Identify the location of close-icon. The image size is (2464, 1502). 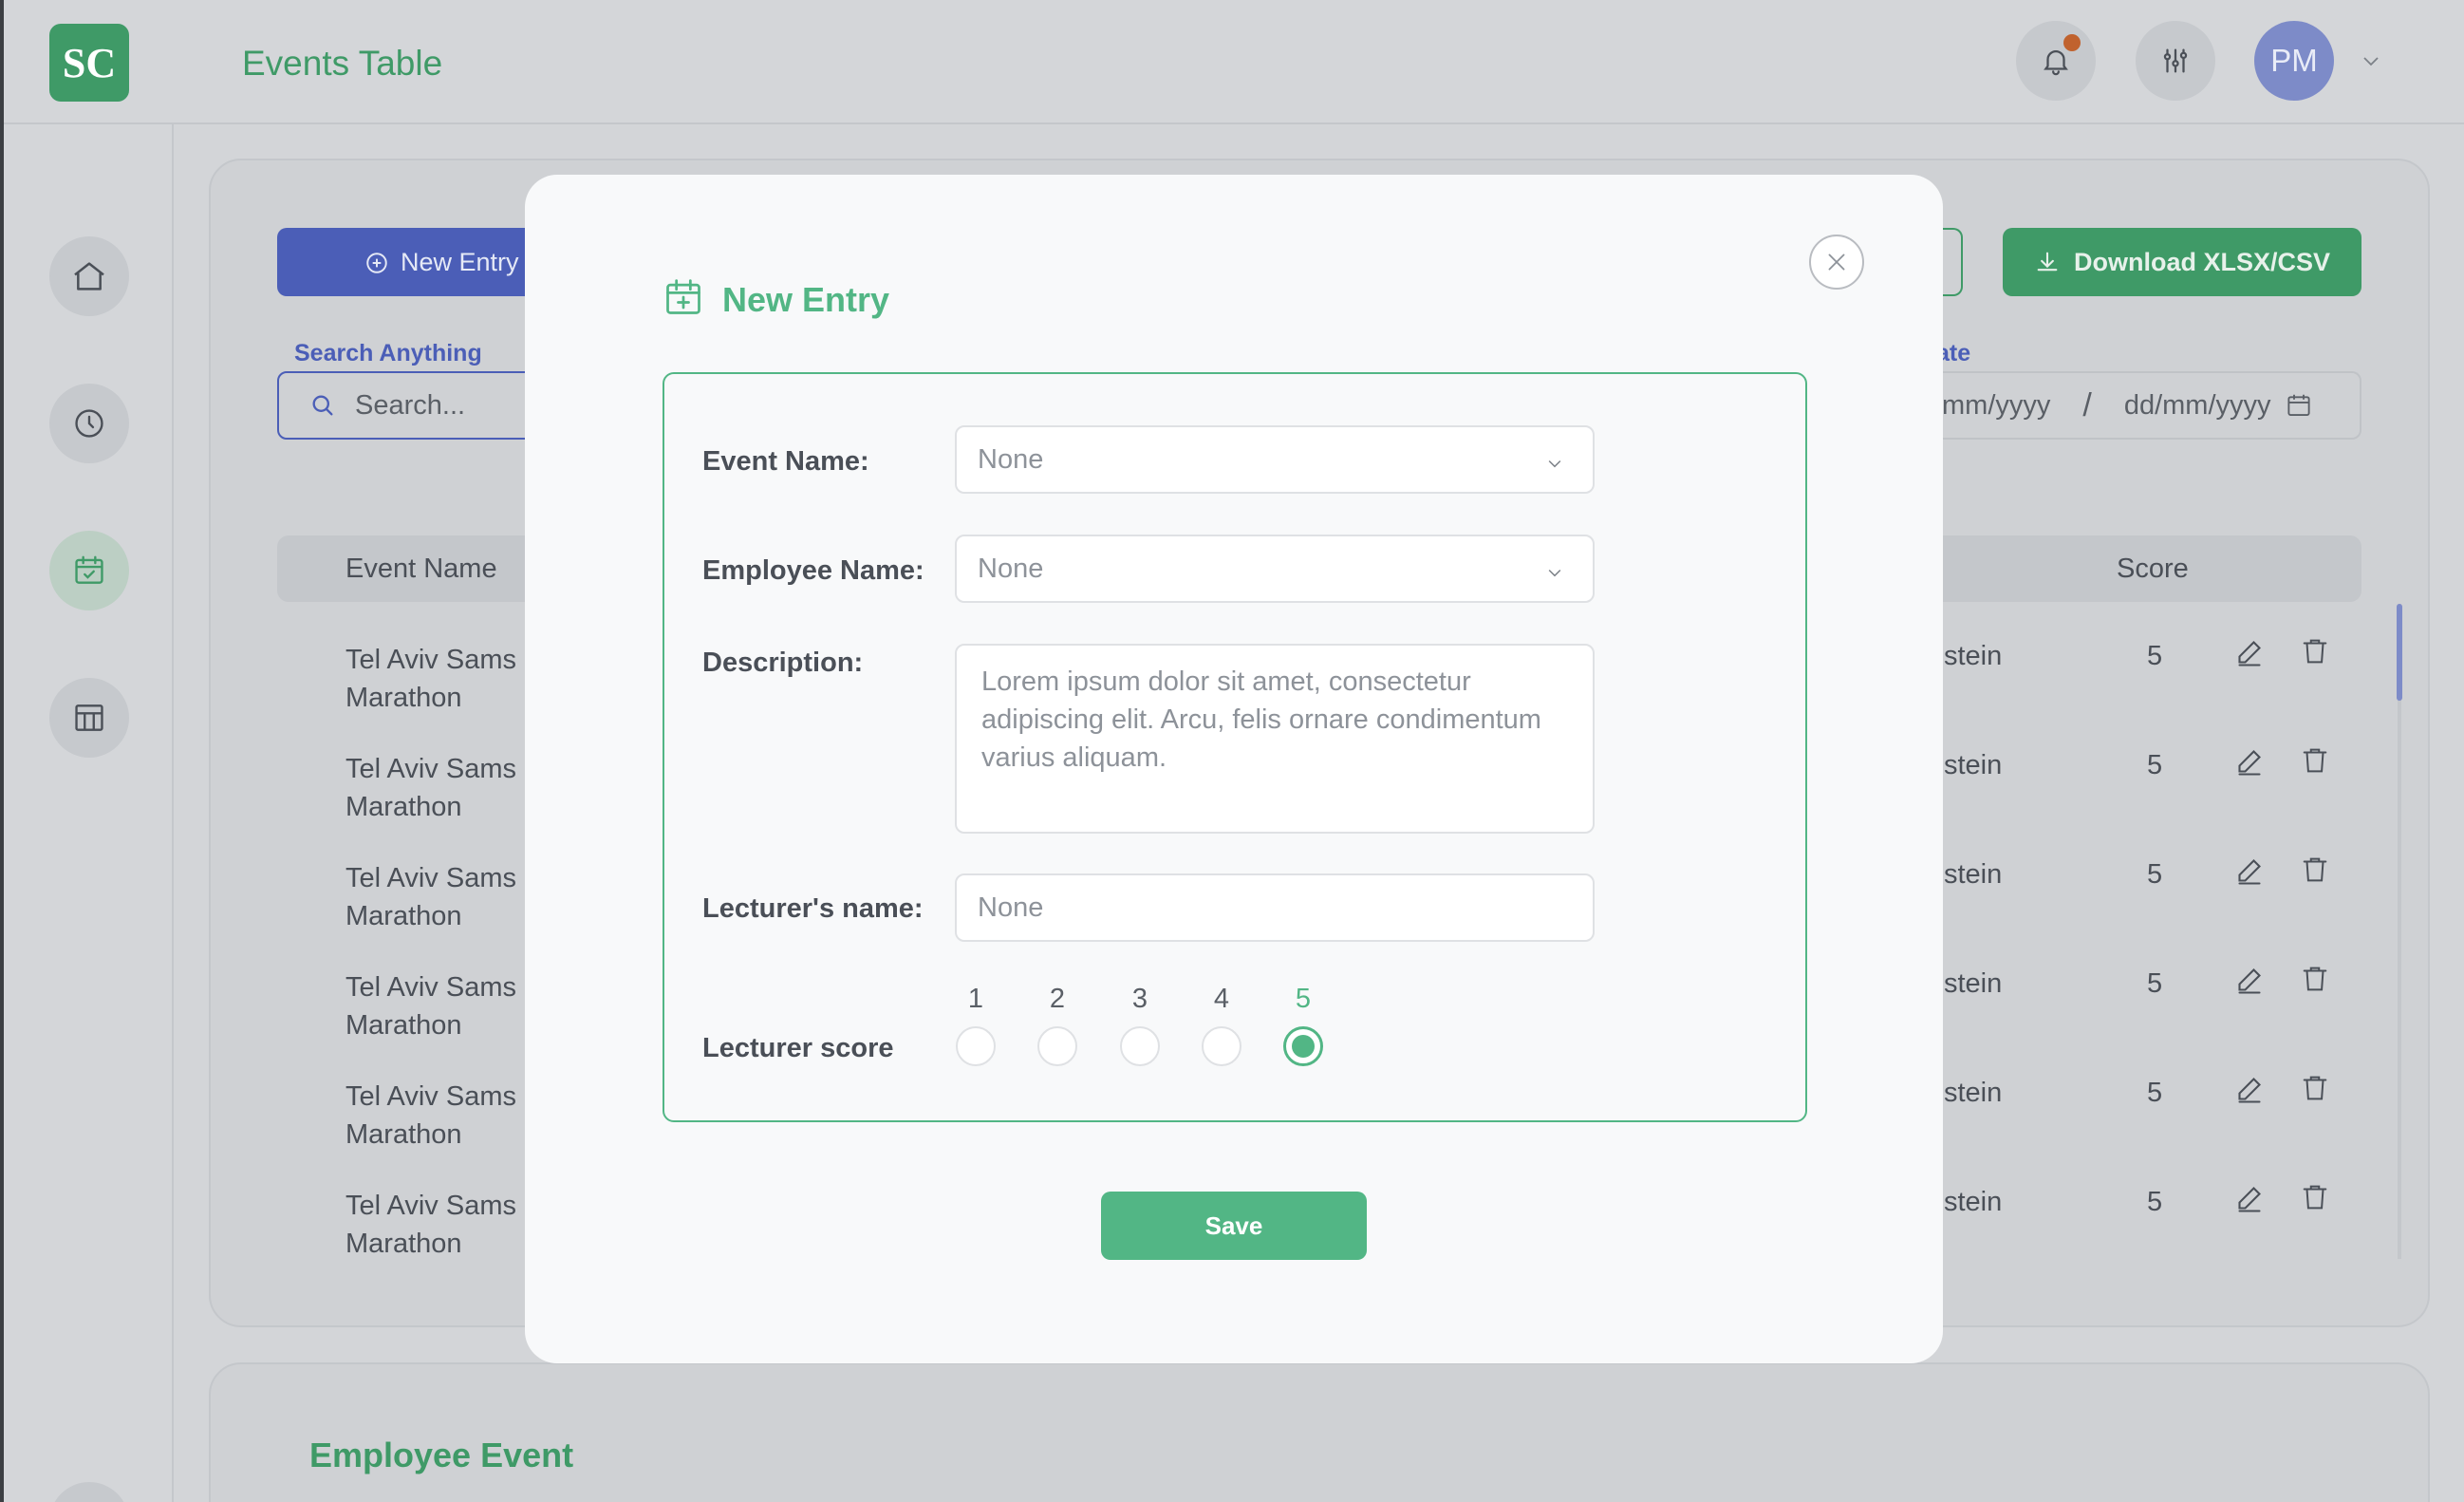
(1837, 262).